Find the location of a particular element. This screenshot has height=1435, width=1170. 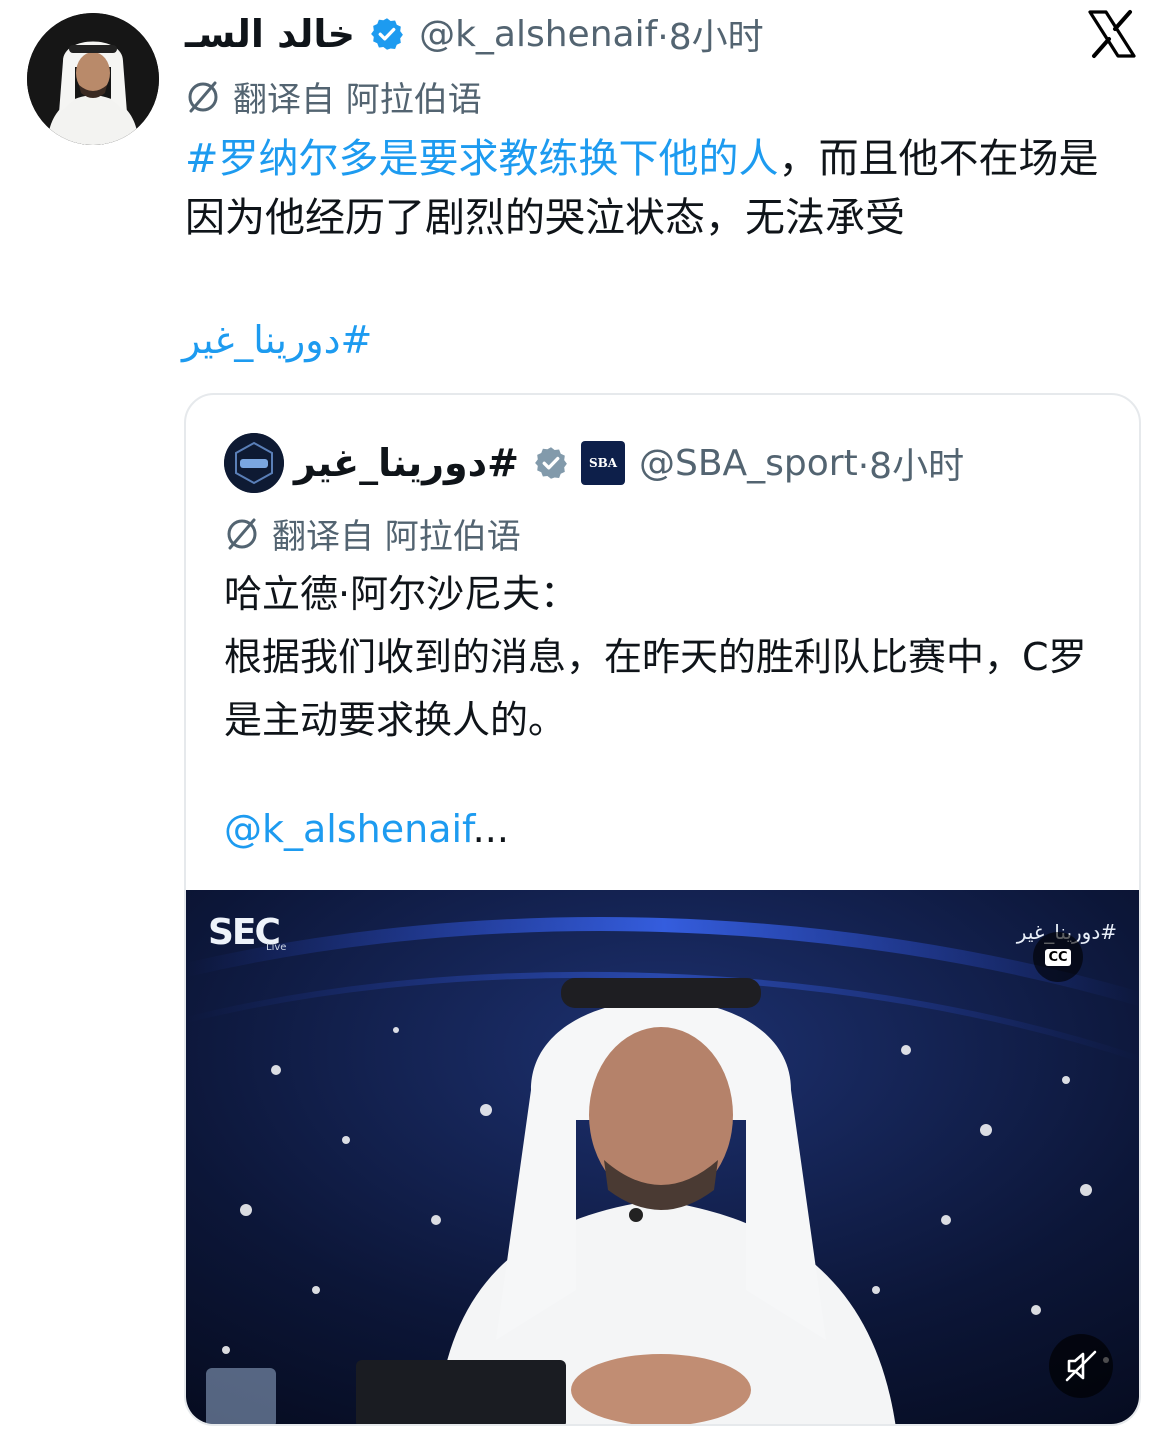

quoted-tweet-header: #دورينا_غير SBA @SBA_sport ·8小时 is located at coordinates (629, 463).